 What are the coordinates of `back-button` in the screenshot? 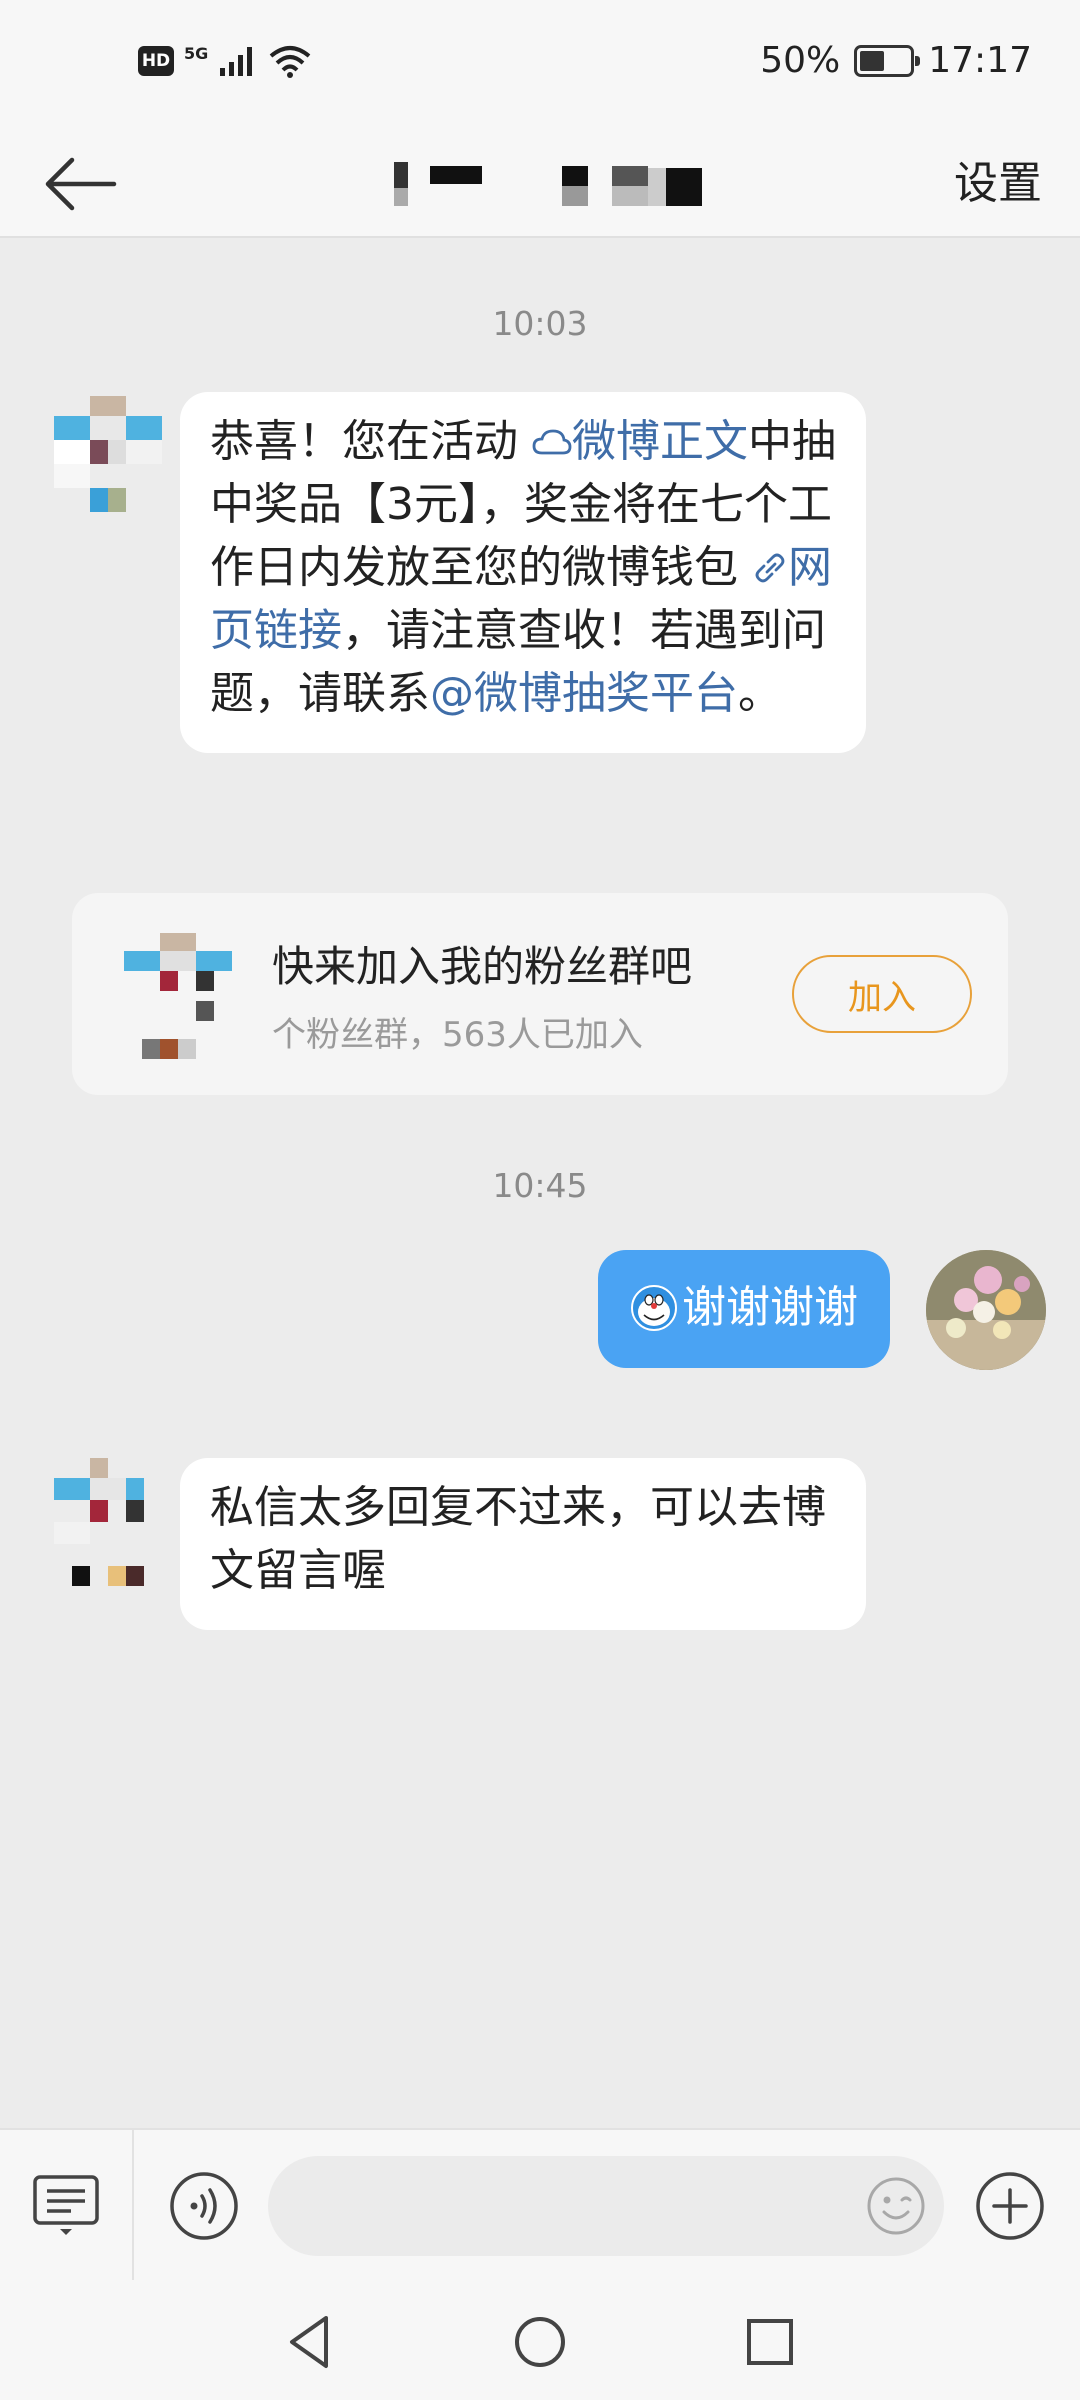 It's located at (80, 184).